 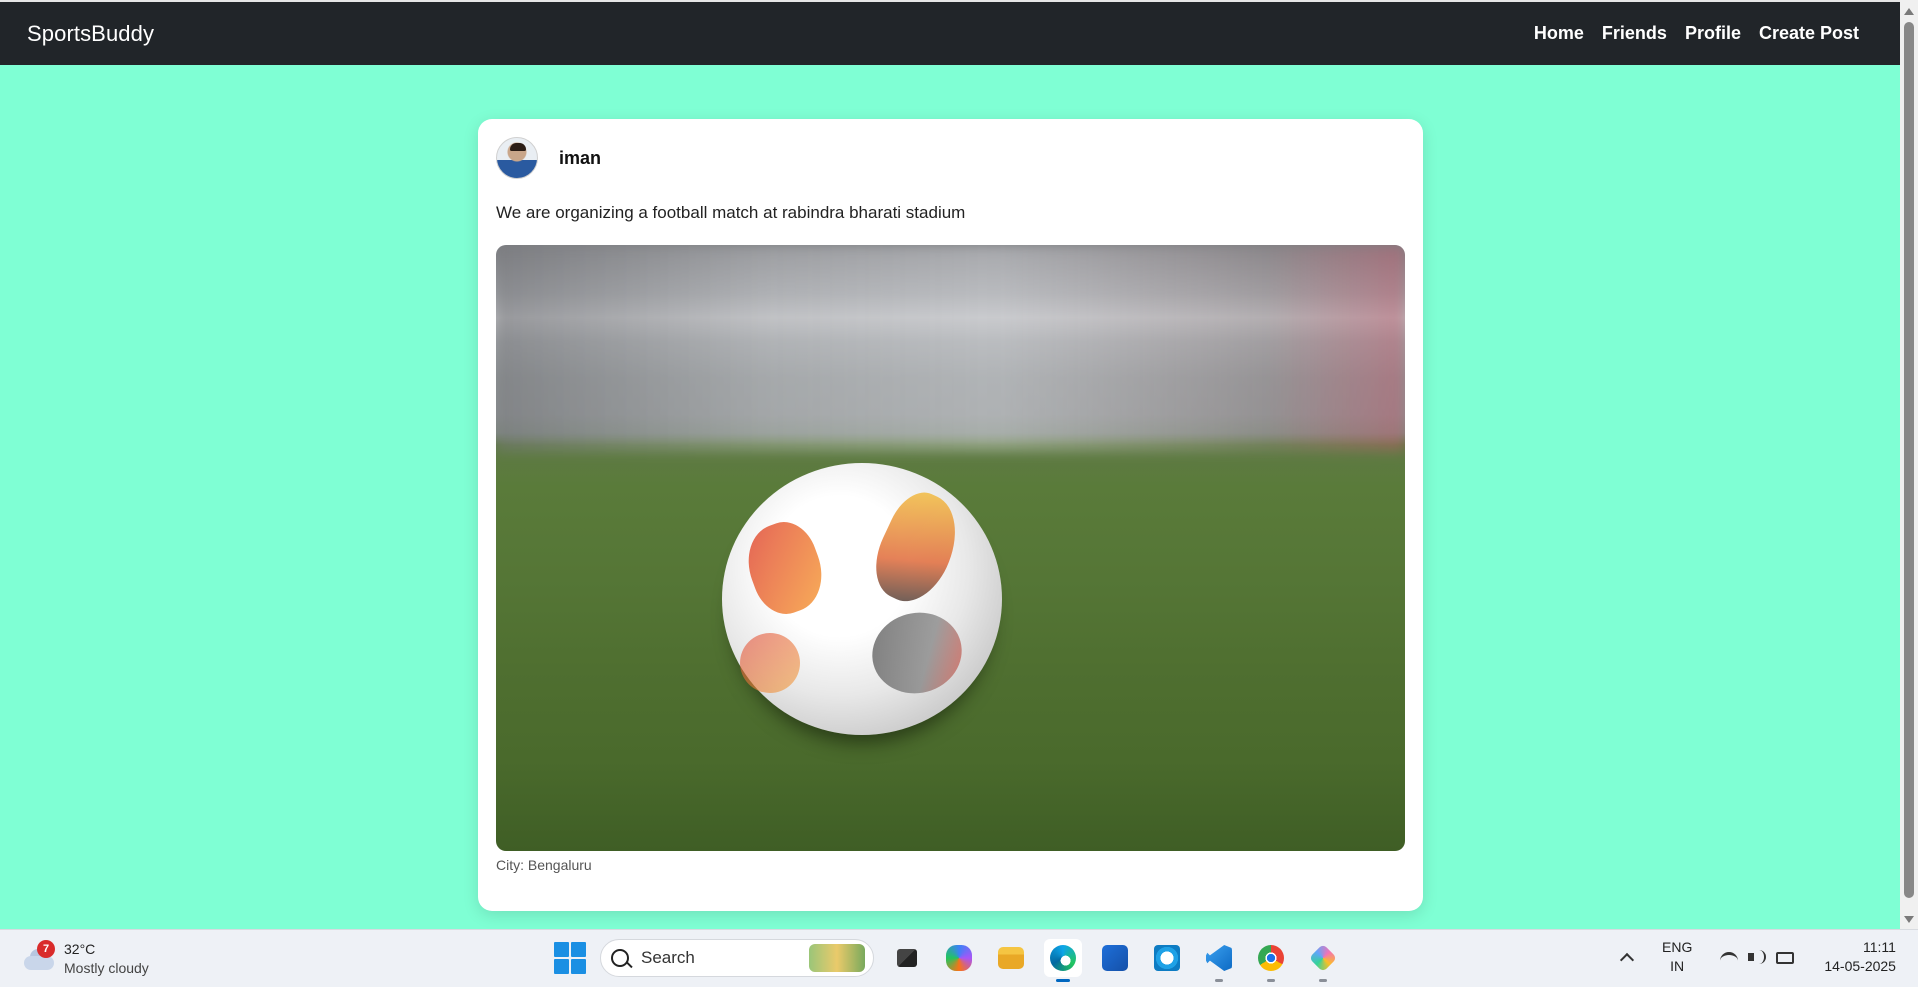 I want to click on system-tray: ENG IN 11:11 14-05-2025, so click(x=1757, y=957).